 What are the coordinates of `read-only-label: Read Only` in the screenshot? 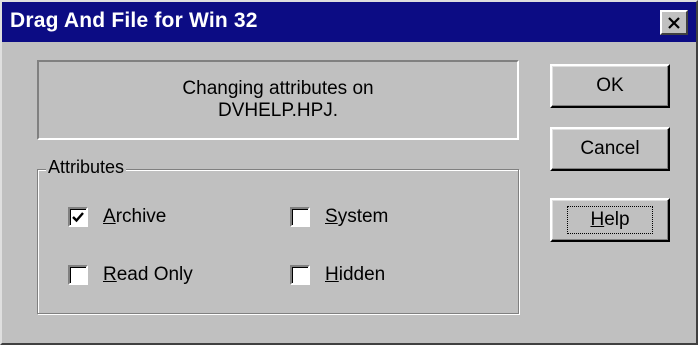 It's located at (148, 274).